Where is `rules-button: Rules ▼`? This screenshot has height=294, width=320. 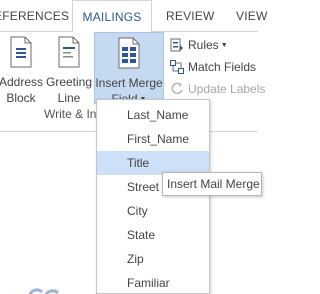
rules-button: Rules ▼ is located at coordinates (214, 45).